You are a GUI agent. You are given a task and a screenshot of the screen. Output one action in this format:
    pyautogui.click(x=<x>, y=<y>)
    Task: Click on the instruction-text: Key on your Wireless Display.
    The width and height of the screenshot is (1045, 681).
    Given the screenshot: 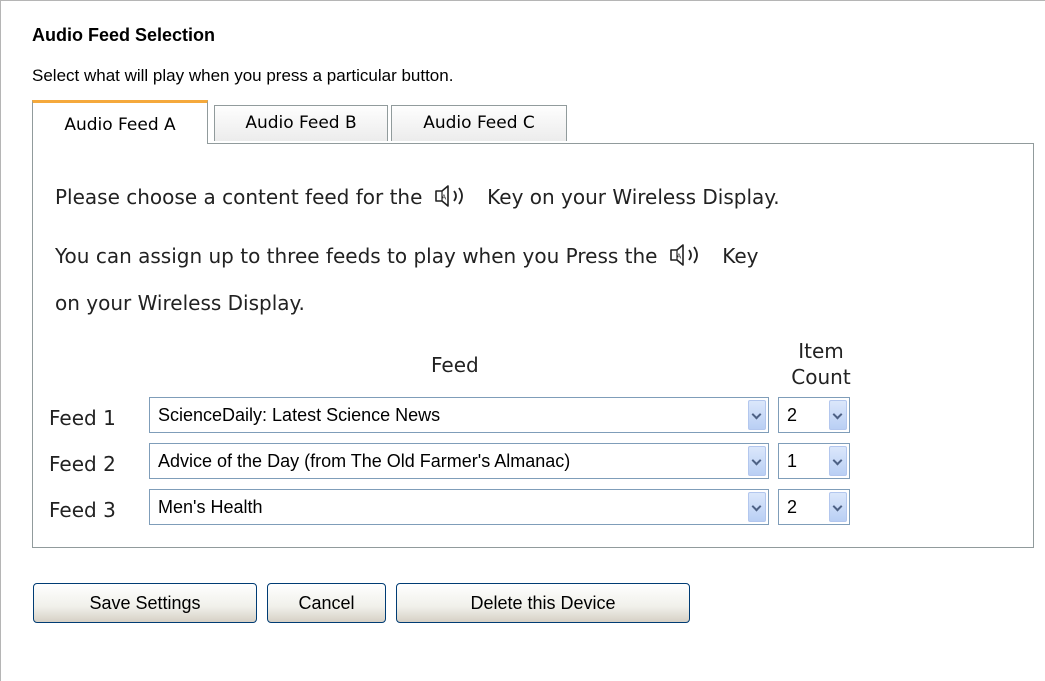 What is the action you would take?
    pyautogui.click(x=633, y=197)
    